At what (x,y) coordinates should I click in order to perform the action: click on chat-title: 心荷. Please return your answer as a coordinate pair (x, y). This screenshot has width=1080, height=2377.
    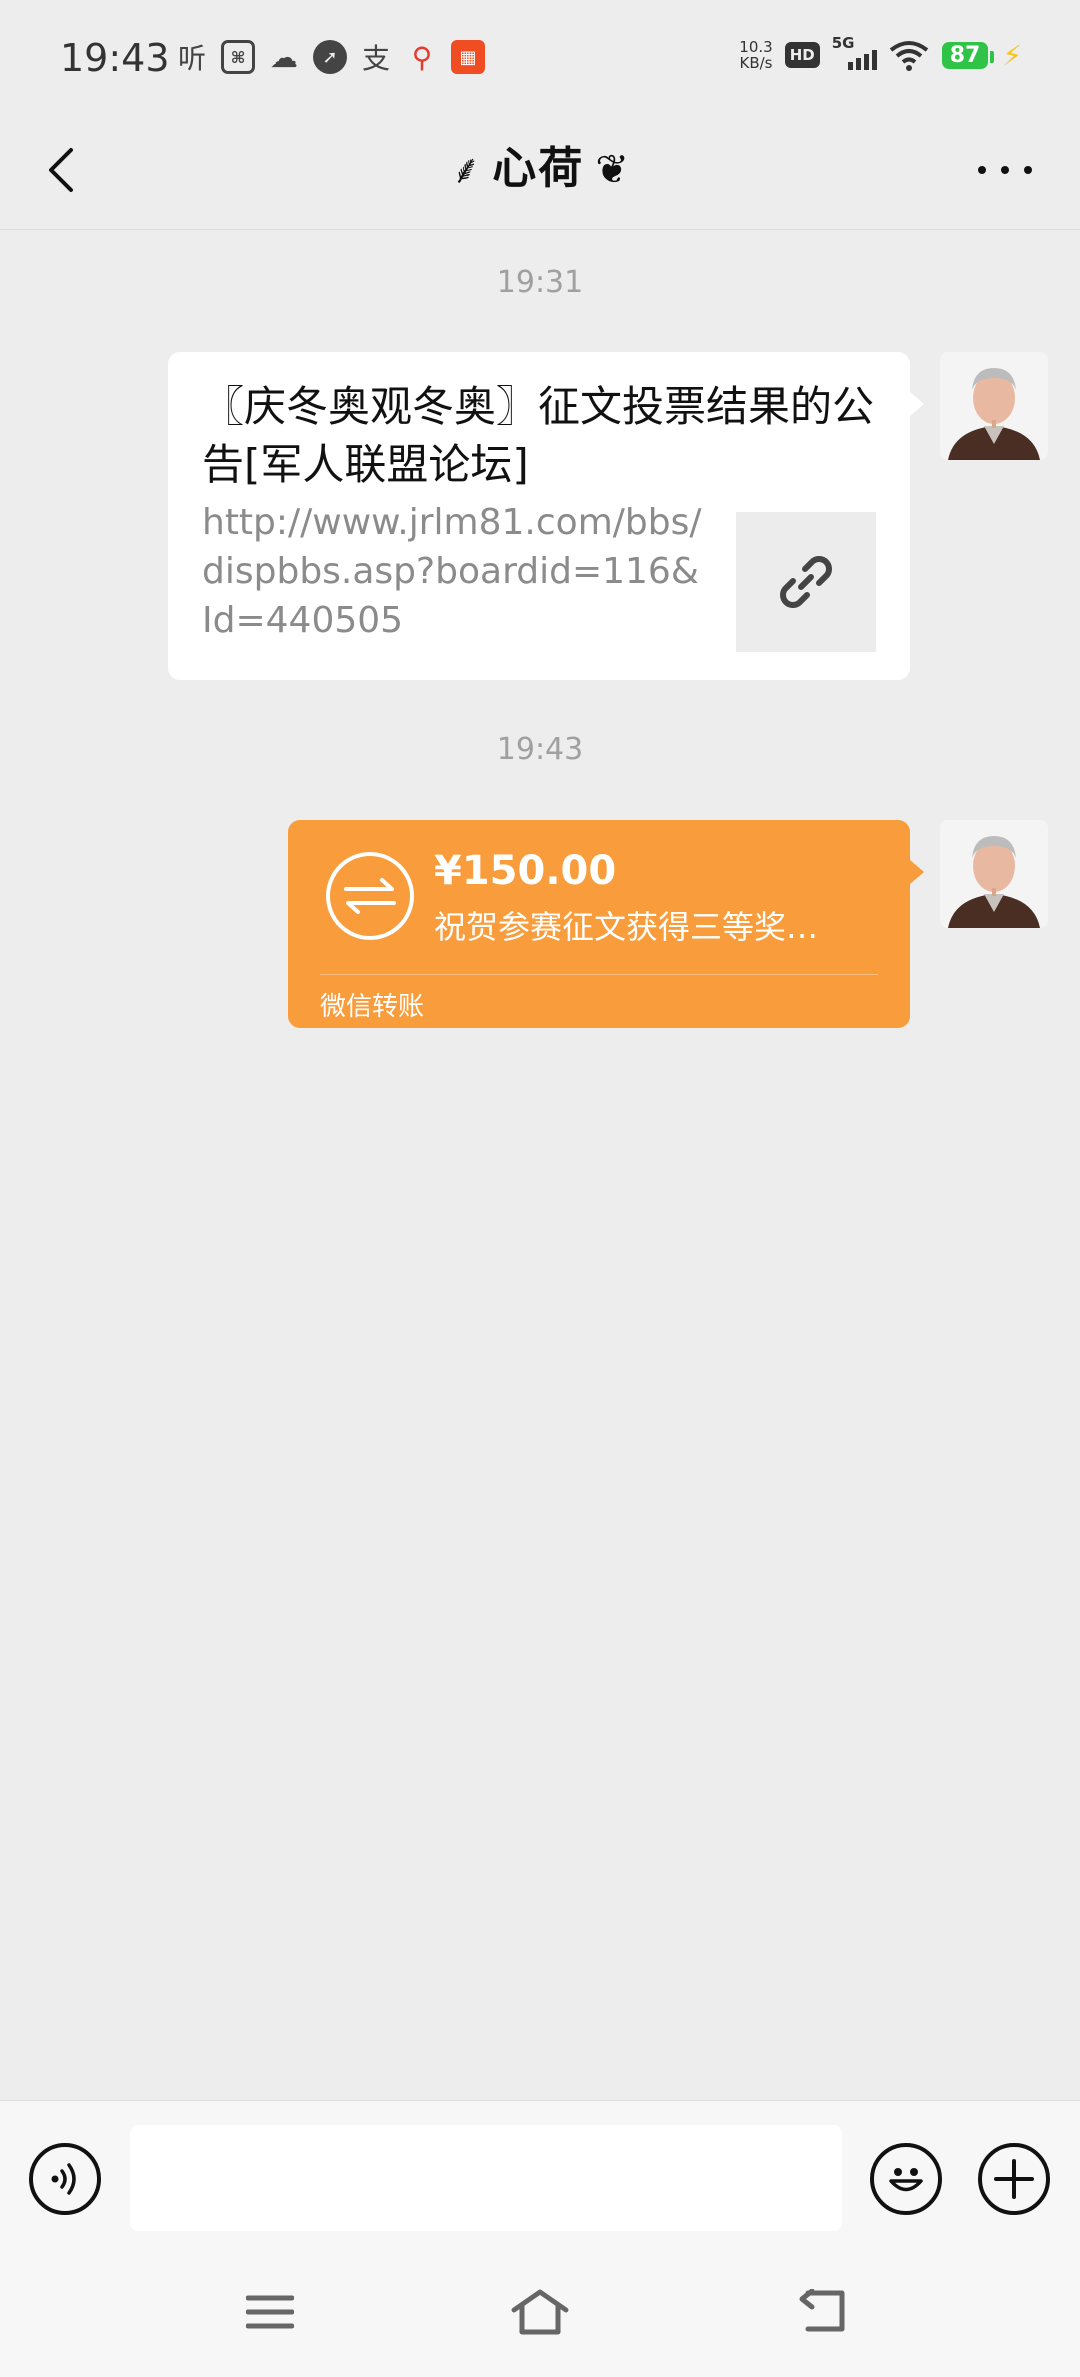
    Looking at the image, I should click on (538, 168).